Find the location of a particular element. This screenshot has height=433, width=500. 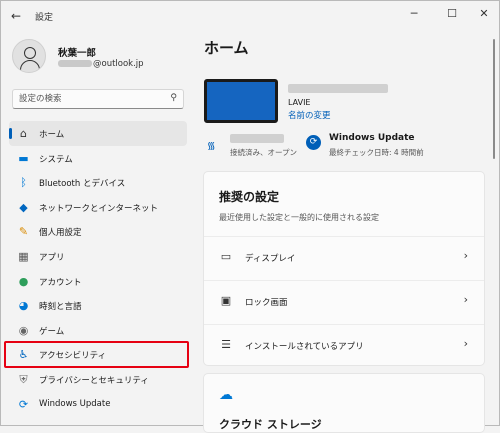

sidebar-item: ✎ 個人用設定 is located at coordinates (98, 231).